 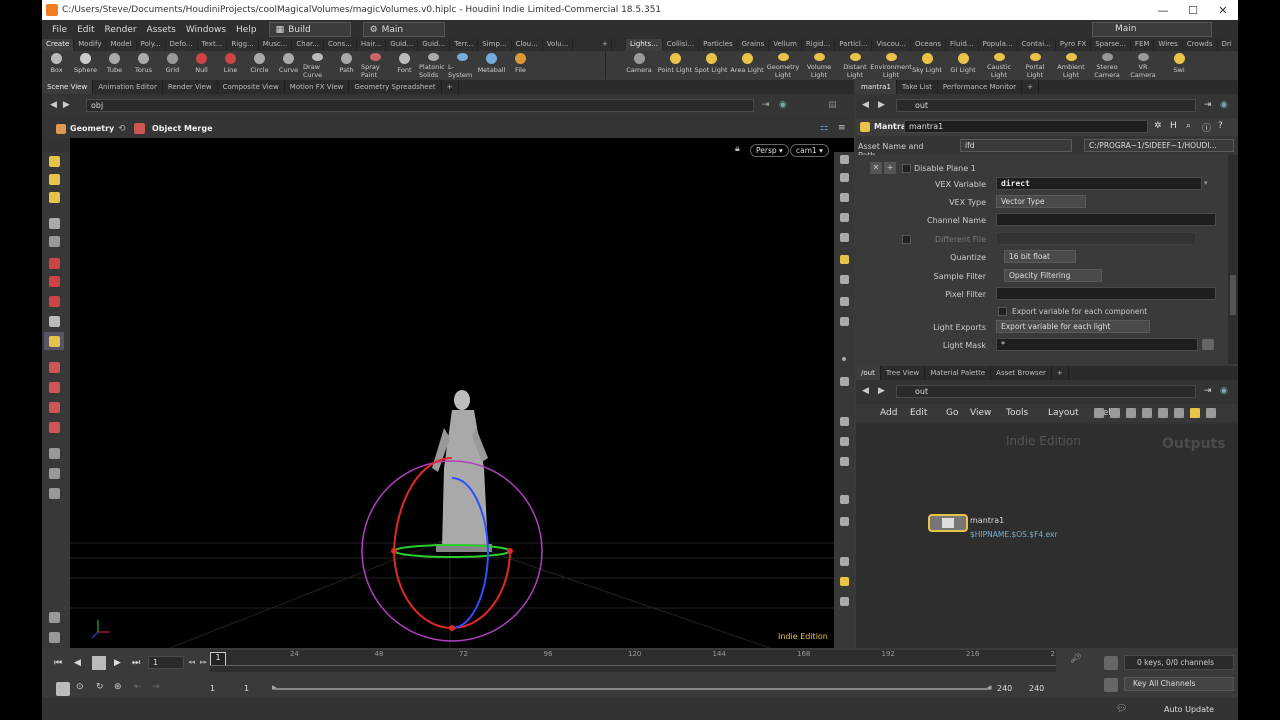 What do you see at coordinates (54, 367) in the screenshot?
I see `view-tool-icon` at bounding box center [54, 367].